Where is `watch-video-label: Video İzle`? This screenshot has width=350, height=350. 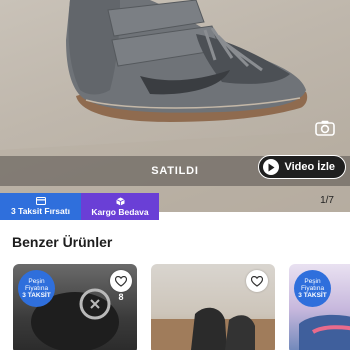 watch-video-label: Video İzle is located at coordinates (309, 167).